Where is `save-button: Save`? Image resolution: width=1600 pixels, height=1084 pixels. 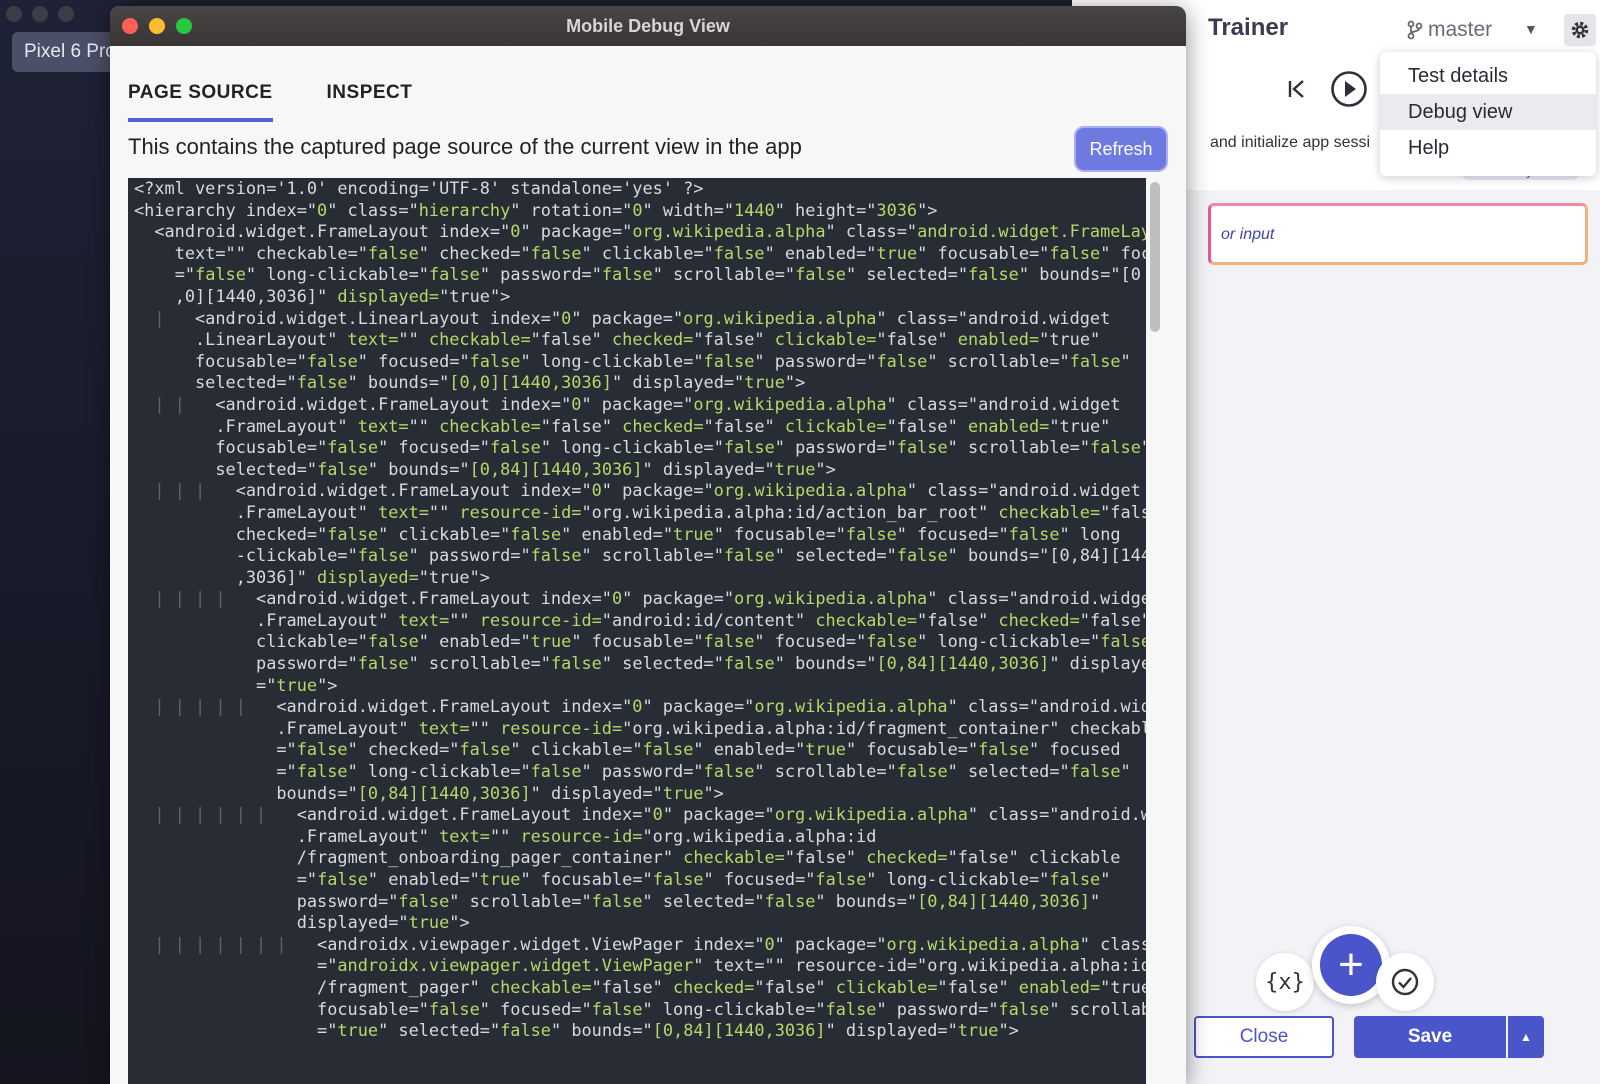
save-button: Save is located at coordinates (1430, 1037).